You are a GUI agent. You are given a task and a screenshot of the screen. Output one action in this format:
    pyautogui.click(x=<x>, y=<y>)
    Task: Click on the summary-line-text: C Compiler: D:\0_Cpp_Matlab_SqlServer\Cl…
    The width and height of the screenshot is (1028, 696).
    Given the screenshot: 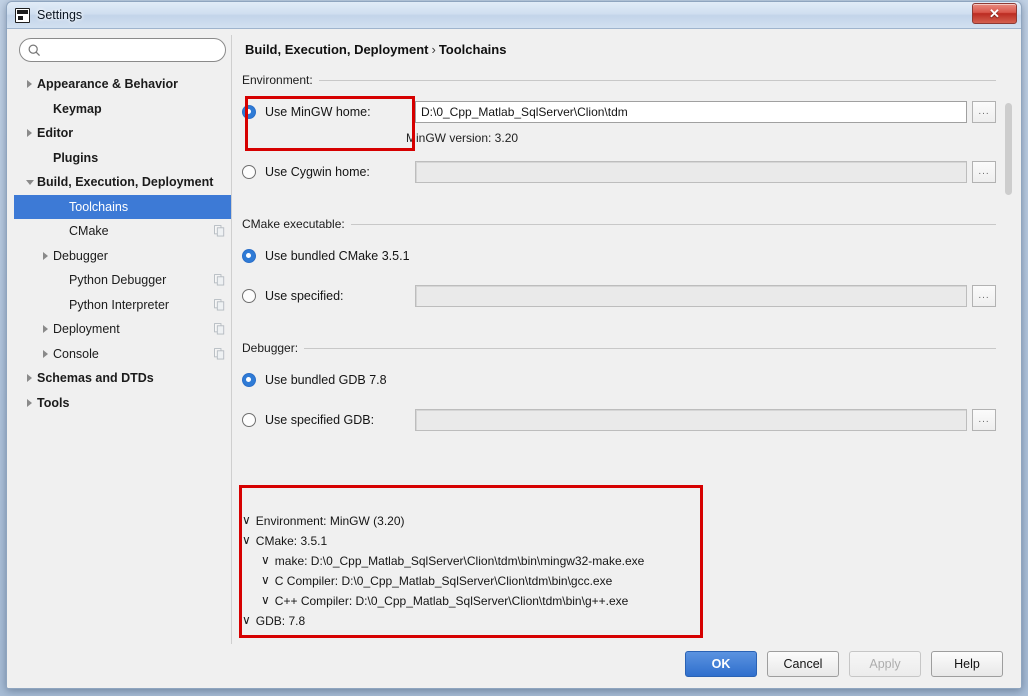 What is the action you would take?
    pyautogui.click(x=443, y=581)
    